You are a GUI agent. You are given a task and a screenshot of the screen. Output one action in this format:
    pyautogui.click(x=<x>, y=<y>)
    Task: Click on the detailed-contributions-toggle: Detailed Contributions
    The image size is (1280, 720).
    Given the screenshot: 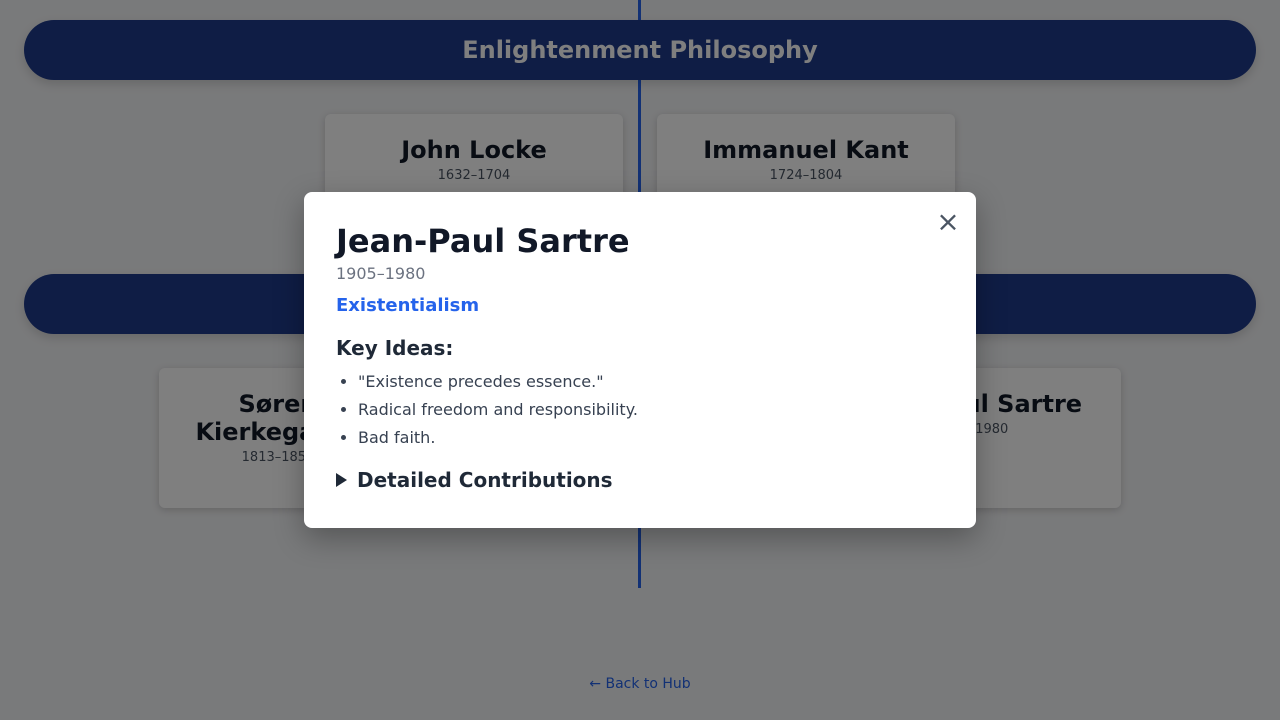 What is the action you would take?
    pyautogui.click(x=640, y=480)
    